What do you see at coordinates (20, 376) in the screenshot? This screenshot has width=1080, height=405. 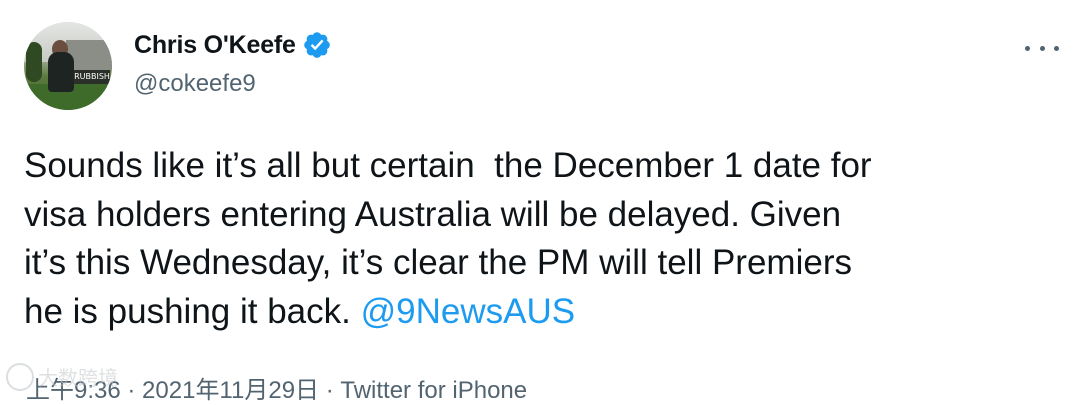 I see `watermark-logo-icon` at bounding box center [20, 376].